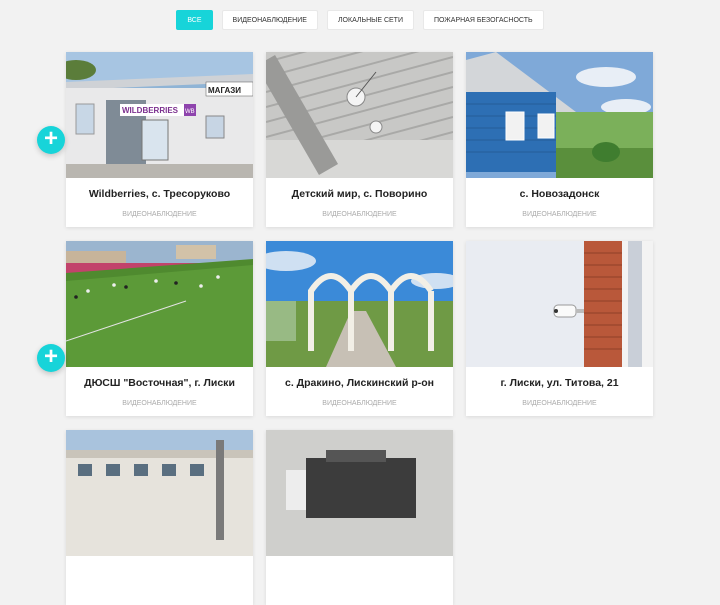  I want to click on wb-sign: WB, so click(190, 112).